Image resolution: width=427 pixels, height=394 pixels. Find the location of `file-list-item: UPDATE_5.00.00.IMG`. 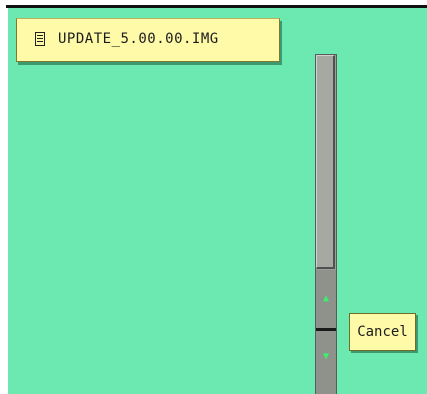

file-list-item: UPDATE_5.00.00.IMG is located at coordinates (148, 40).